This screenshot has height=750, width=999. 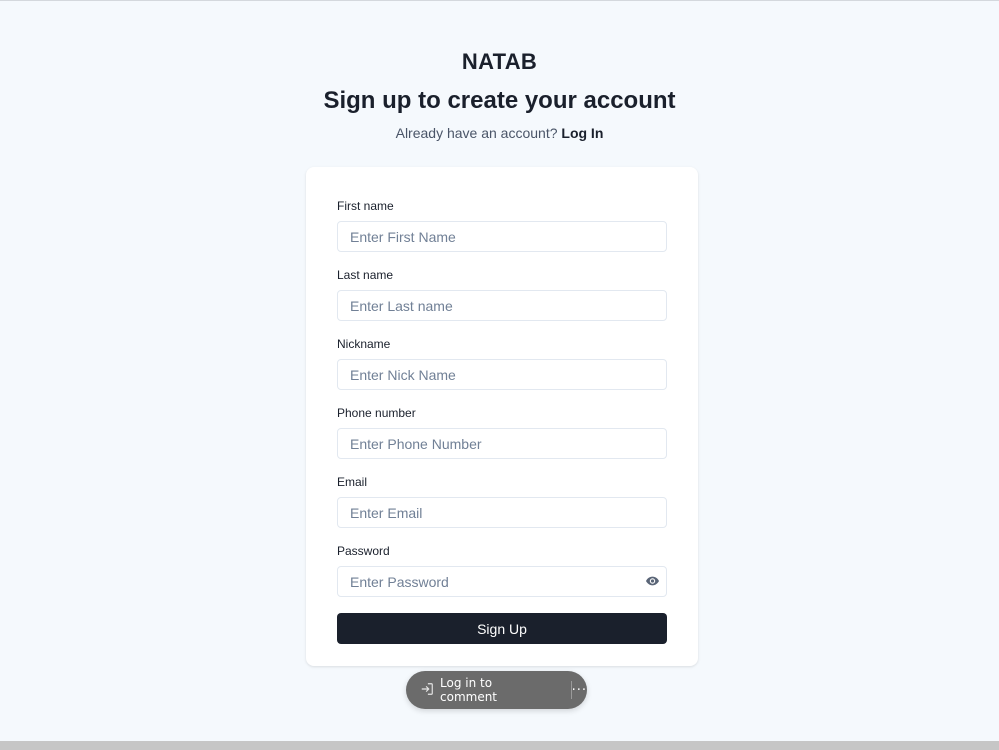 I want to click on email-field: Email, so click(x=502, y=501).